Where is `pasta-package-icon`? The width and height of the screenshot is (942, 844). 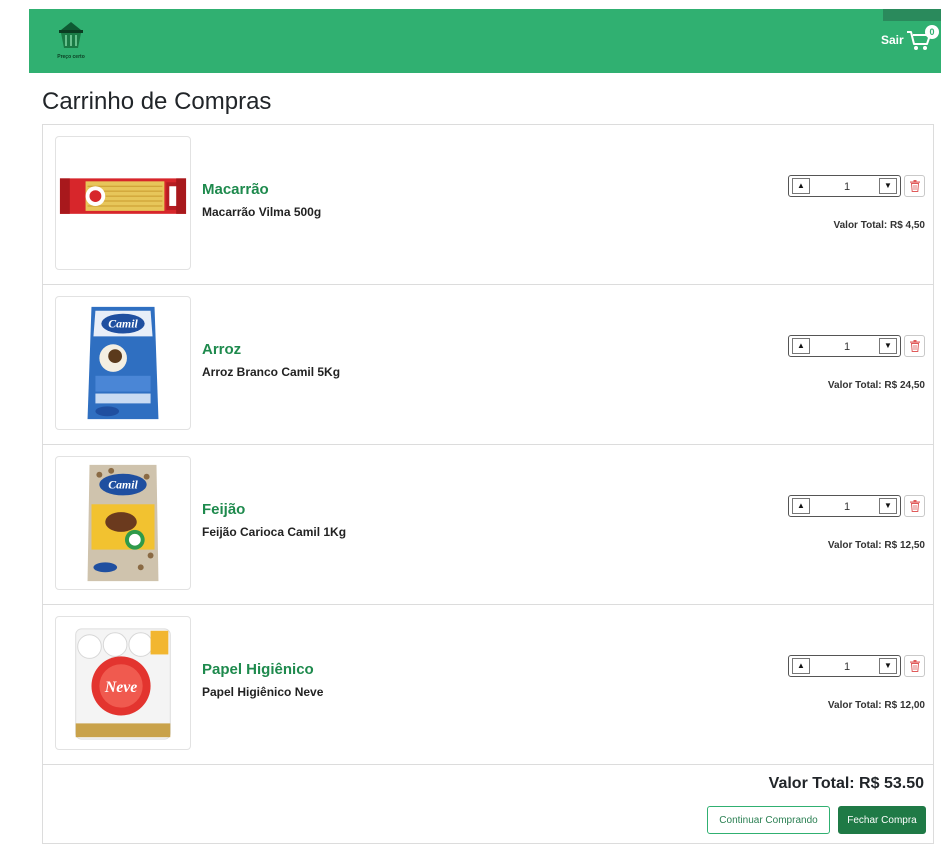
pasta-package-icon is located at coordinates (123, 196).